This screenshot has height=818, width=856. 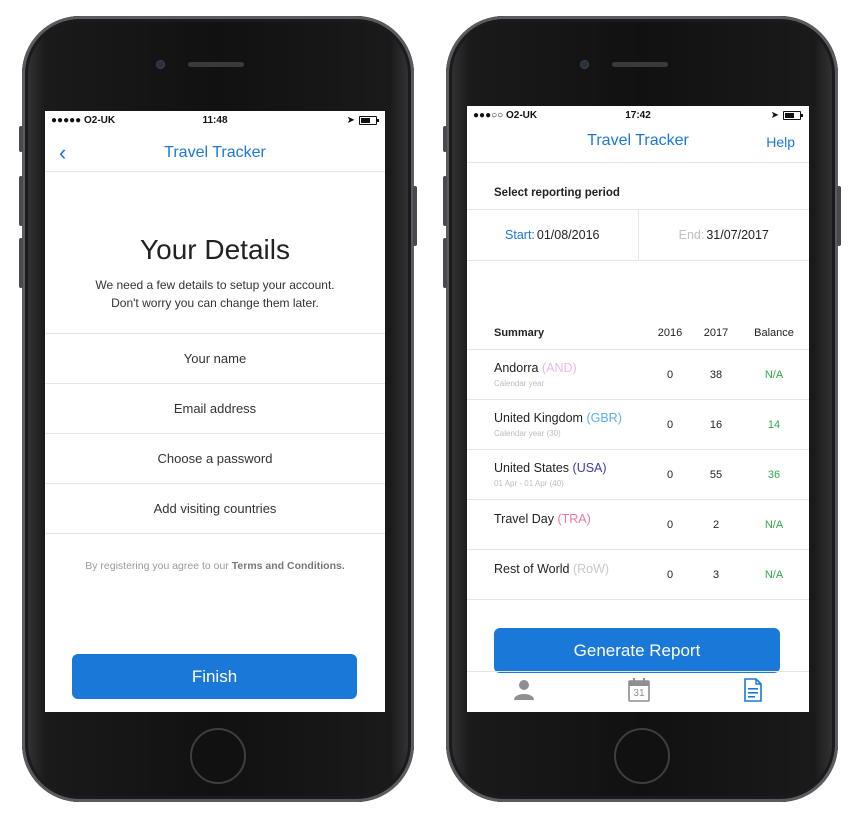 What do you see at coordinates (215, 249) in the screenshot?
I see `page-title: Your Details` at bounding box center [215, 249].